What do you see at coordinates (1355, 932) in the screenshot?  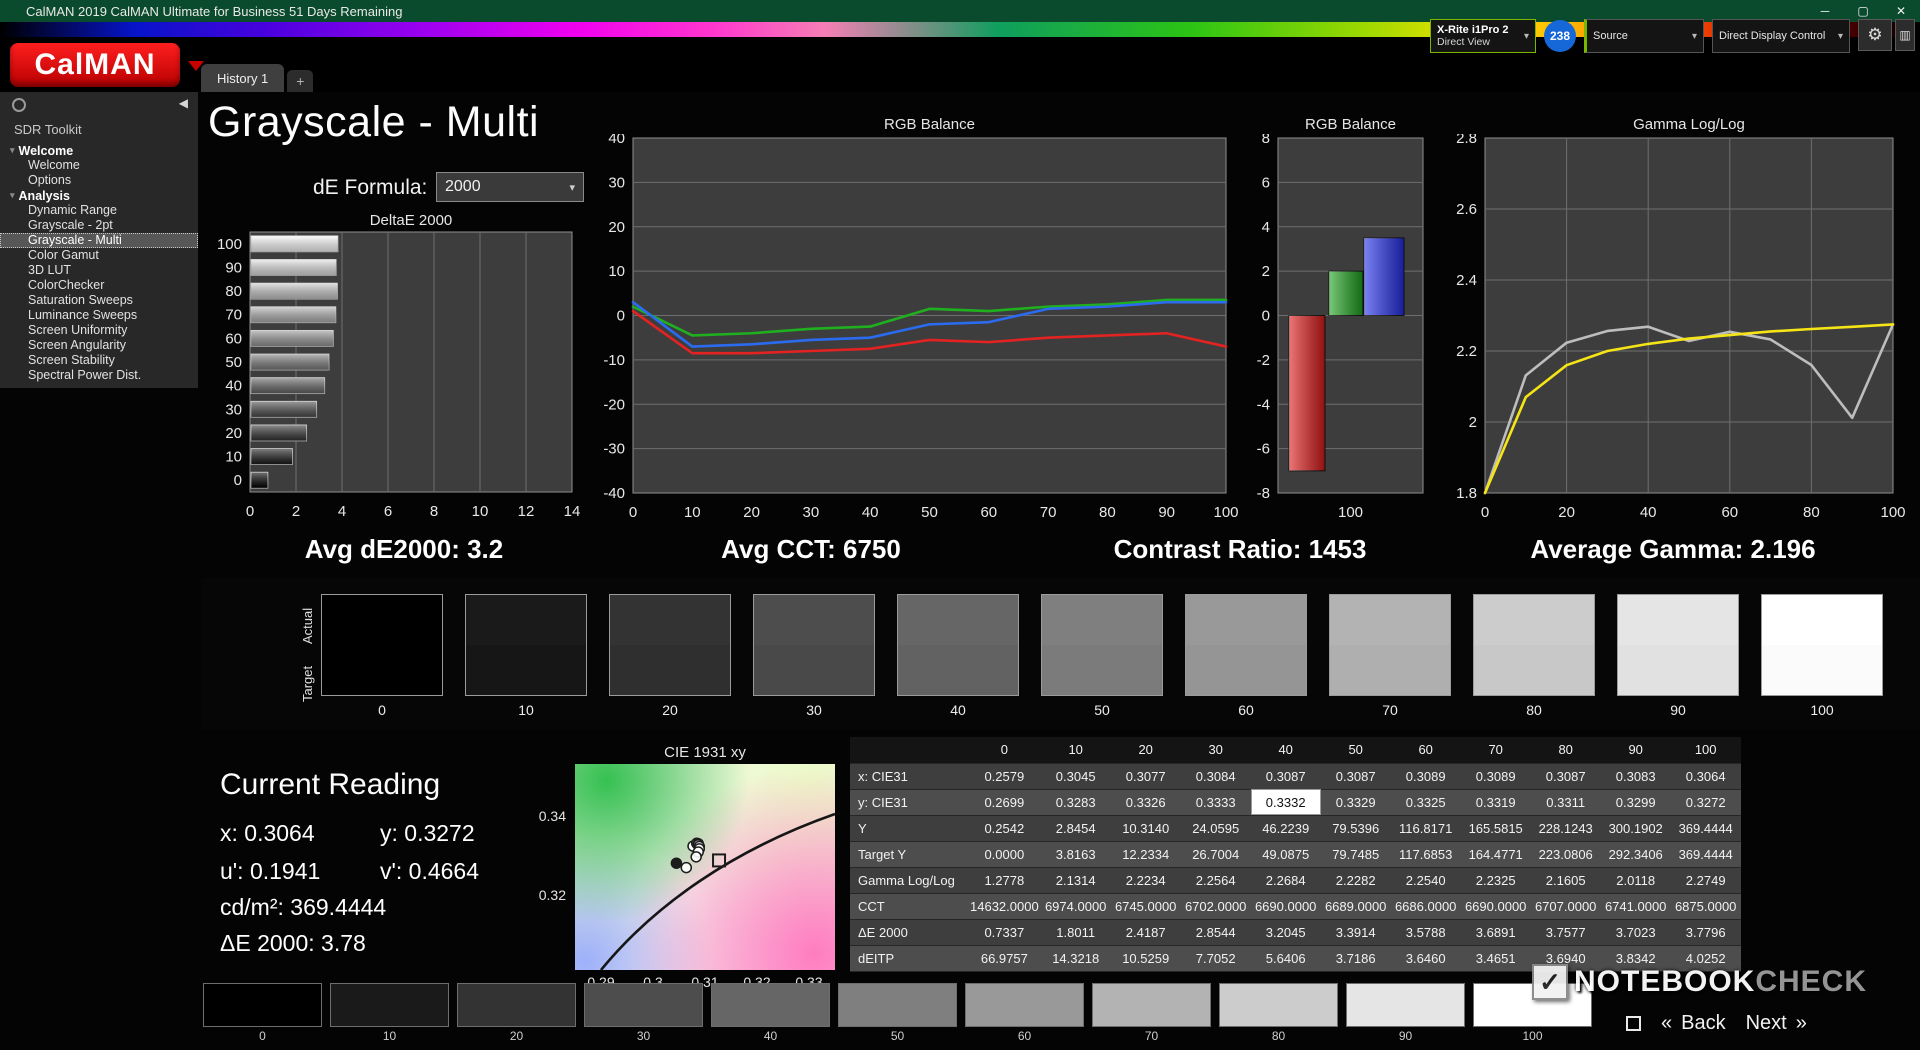 I see `table-cell: 3.3914` at bounding box center [1355, 932].